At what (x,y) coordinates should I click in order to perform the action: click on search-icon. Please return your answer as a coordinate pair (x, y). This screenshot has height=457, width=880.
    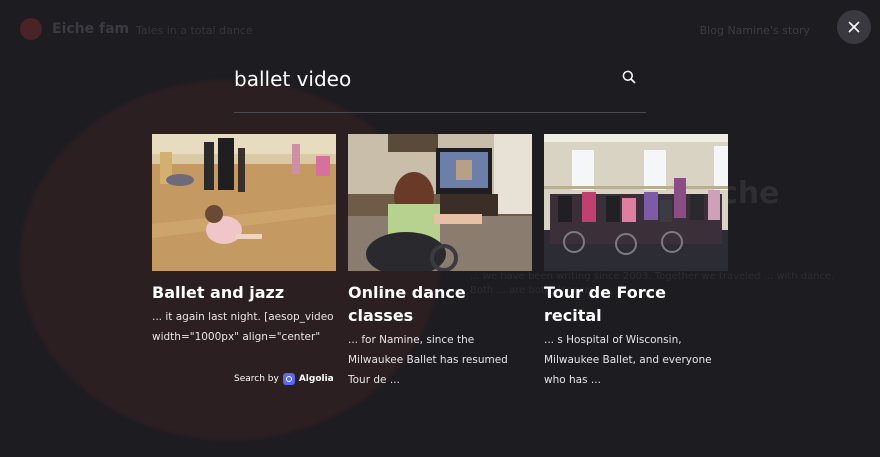
    Looking at the image, I should click on (629, 77).